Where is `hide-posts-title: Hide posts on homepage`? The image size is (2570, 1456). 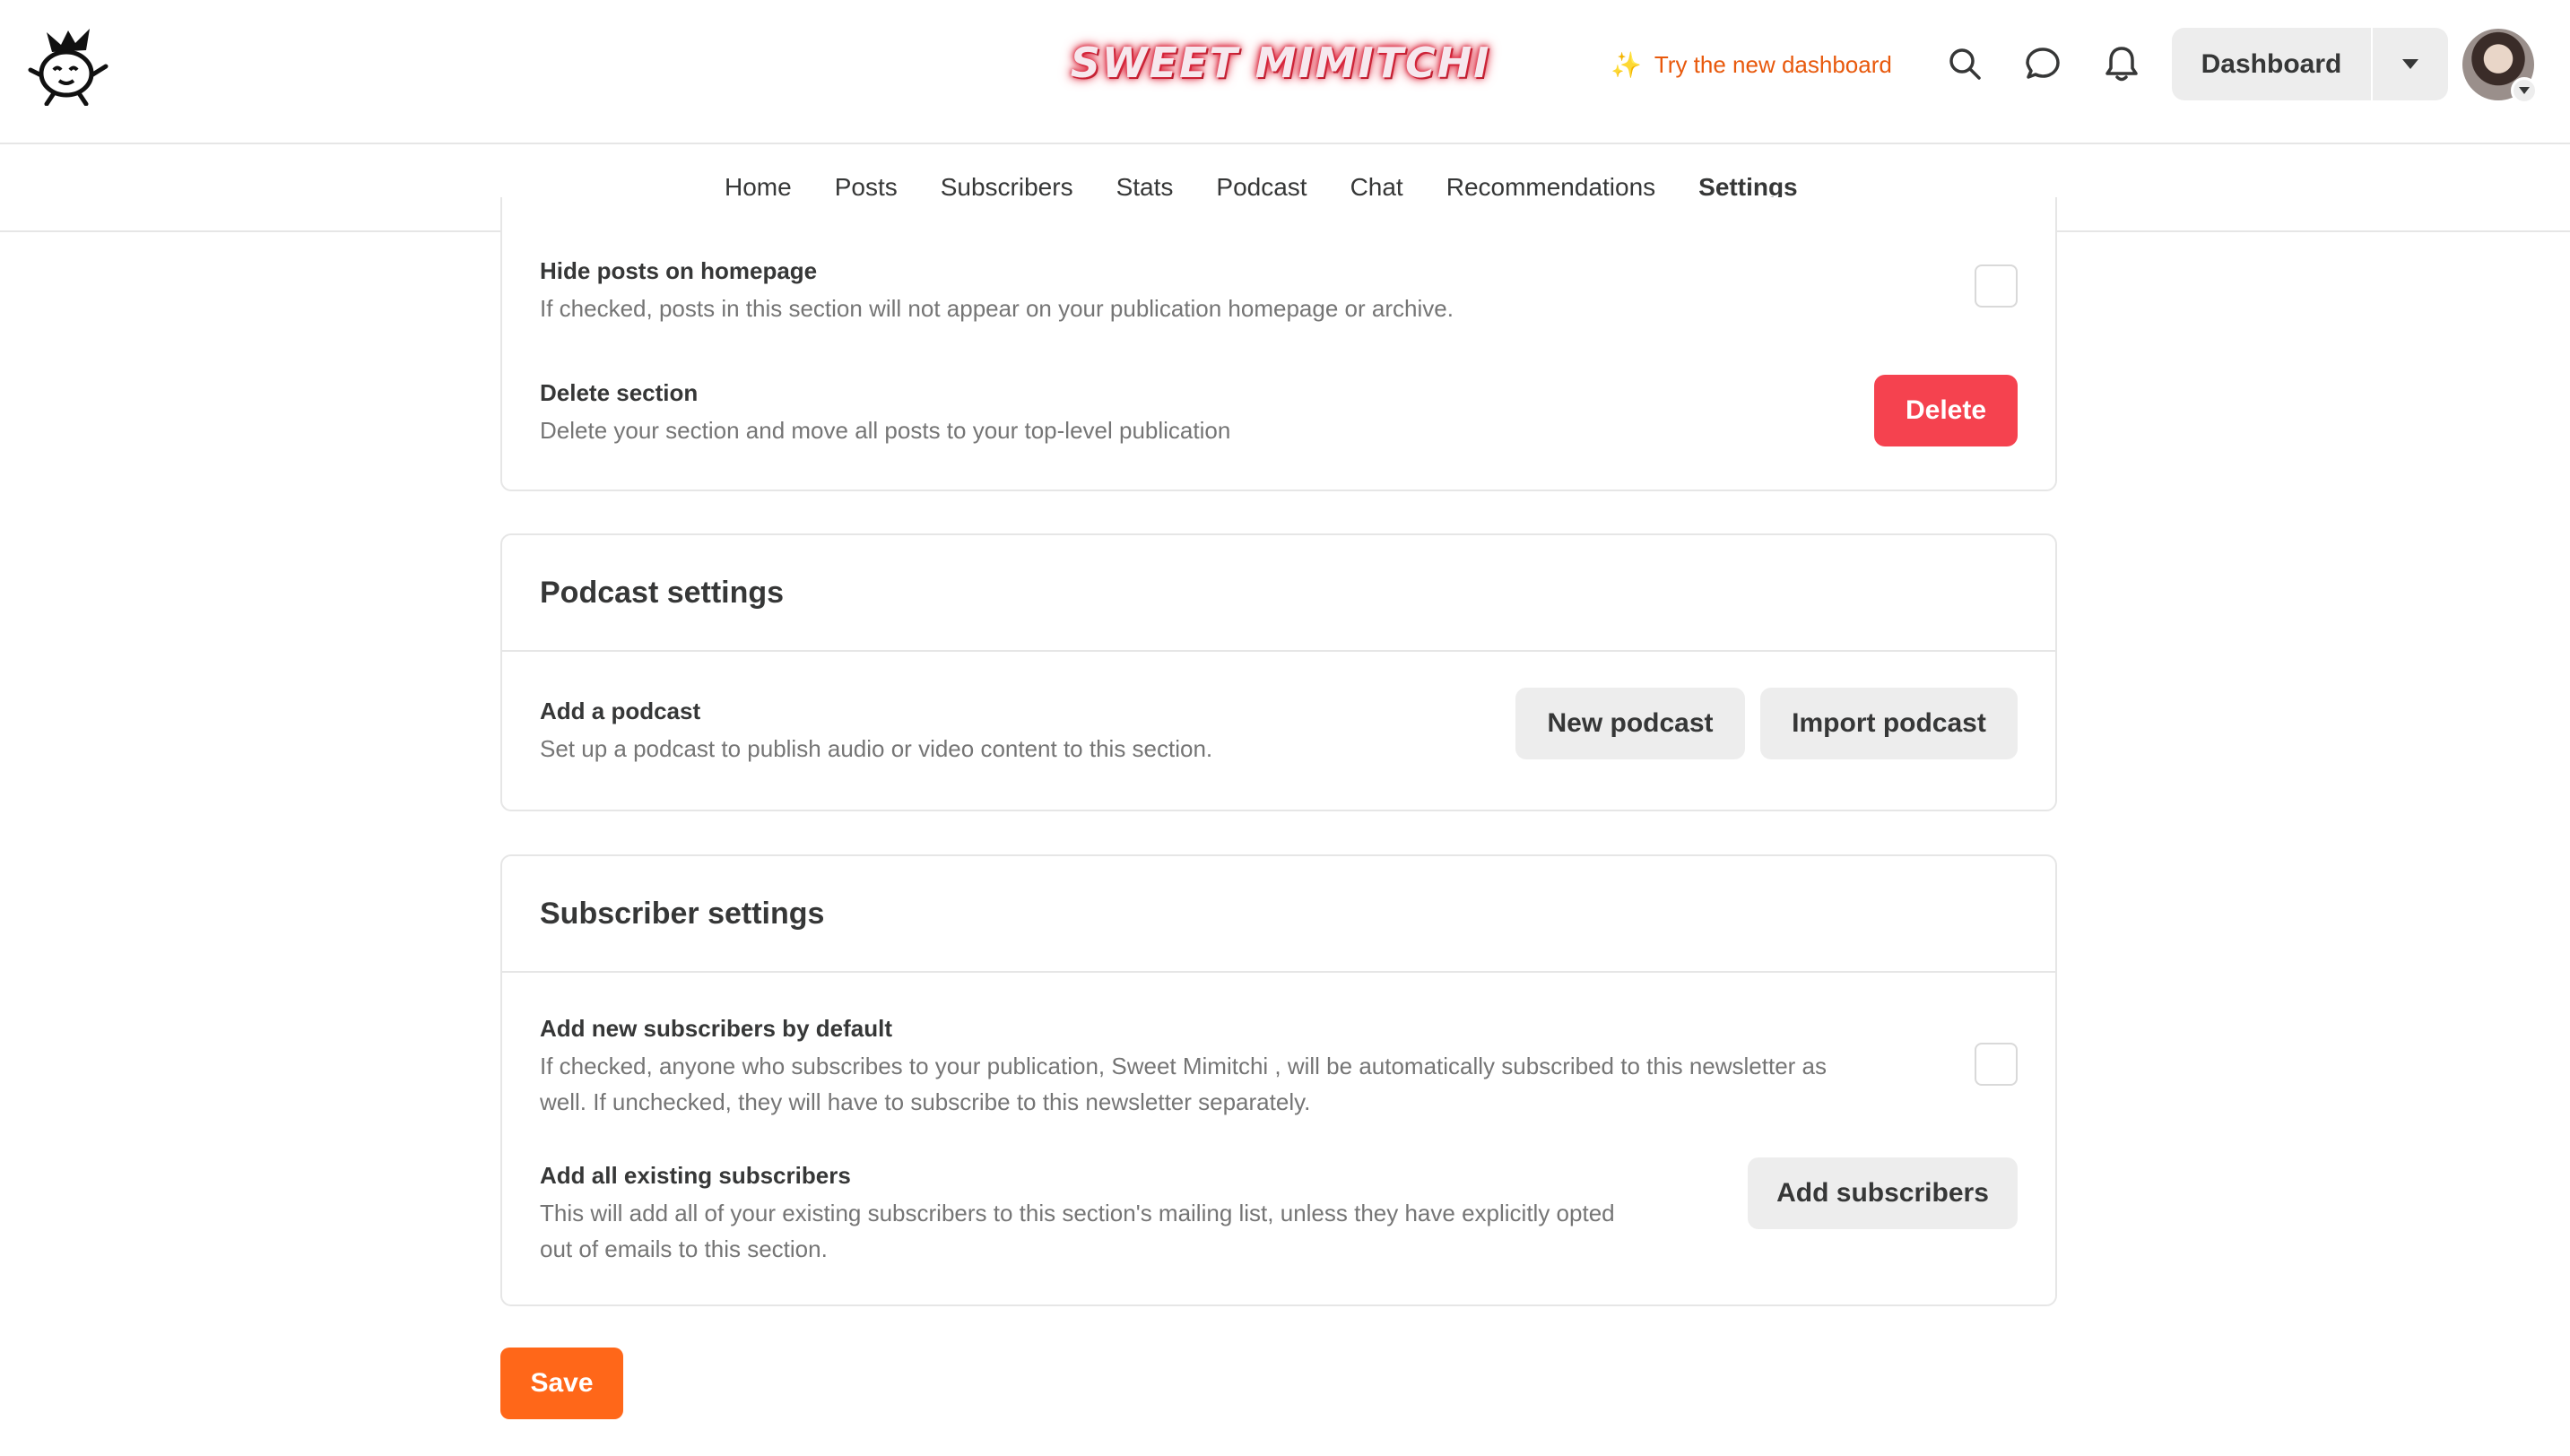 hide-posts-title: Hide posts on homepage is located at coordinates (679, 270).